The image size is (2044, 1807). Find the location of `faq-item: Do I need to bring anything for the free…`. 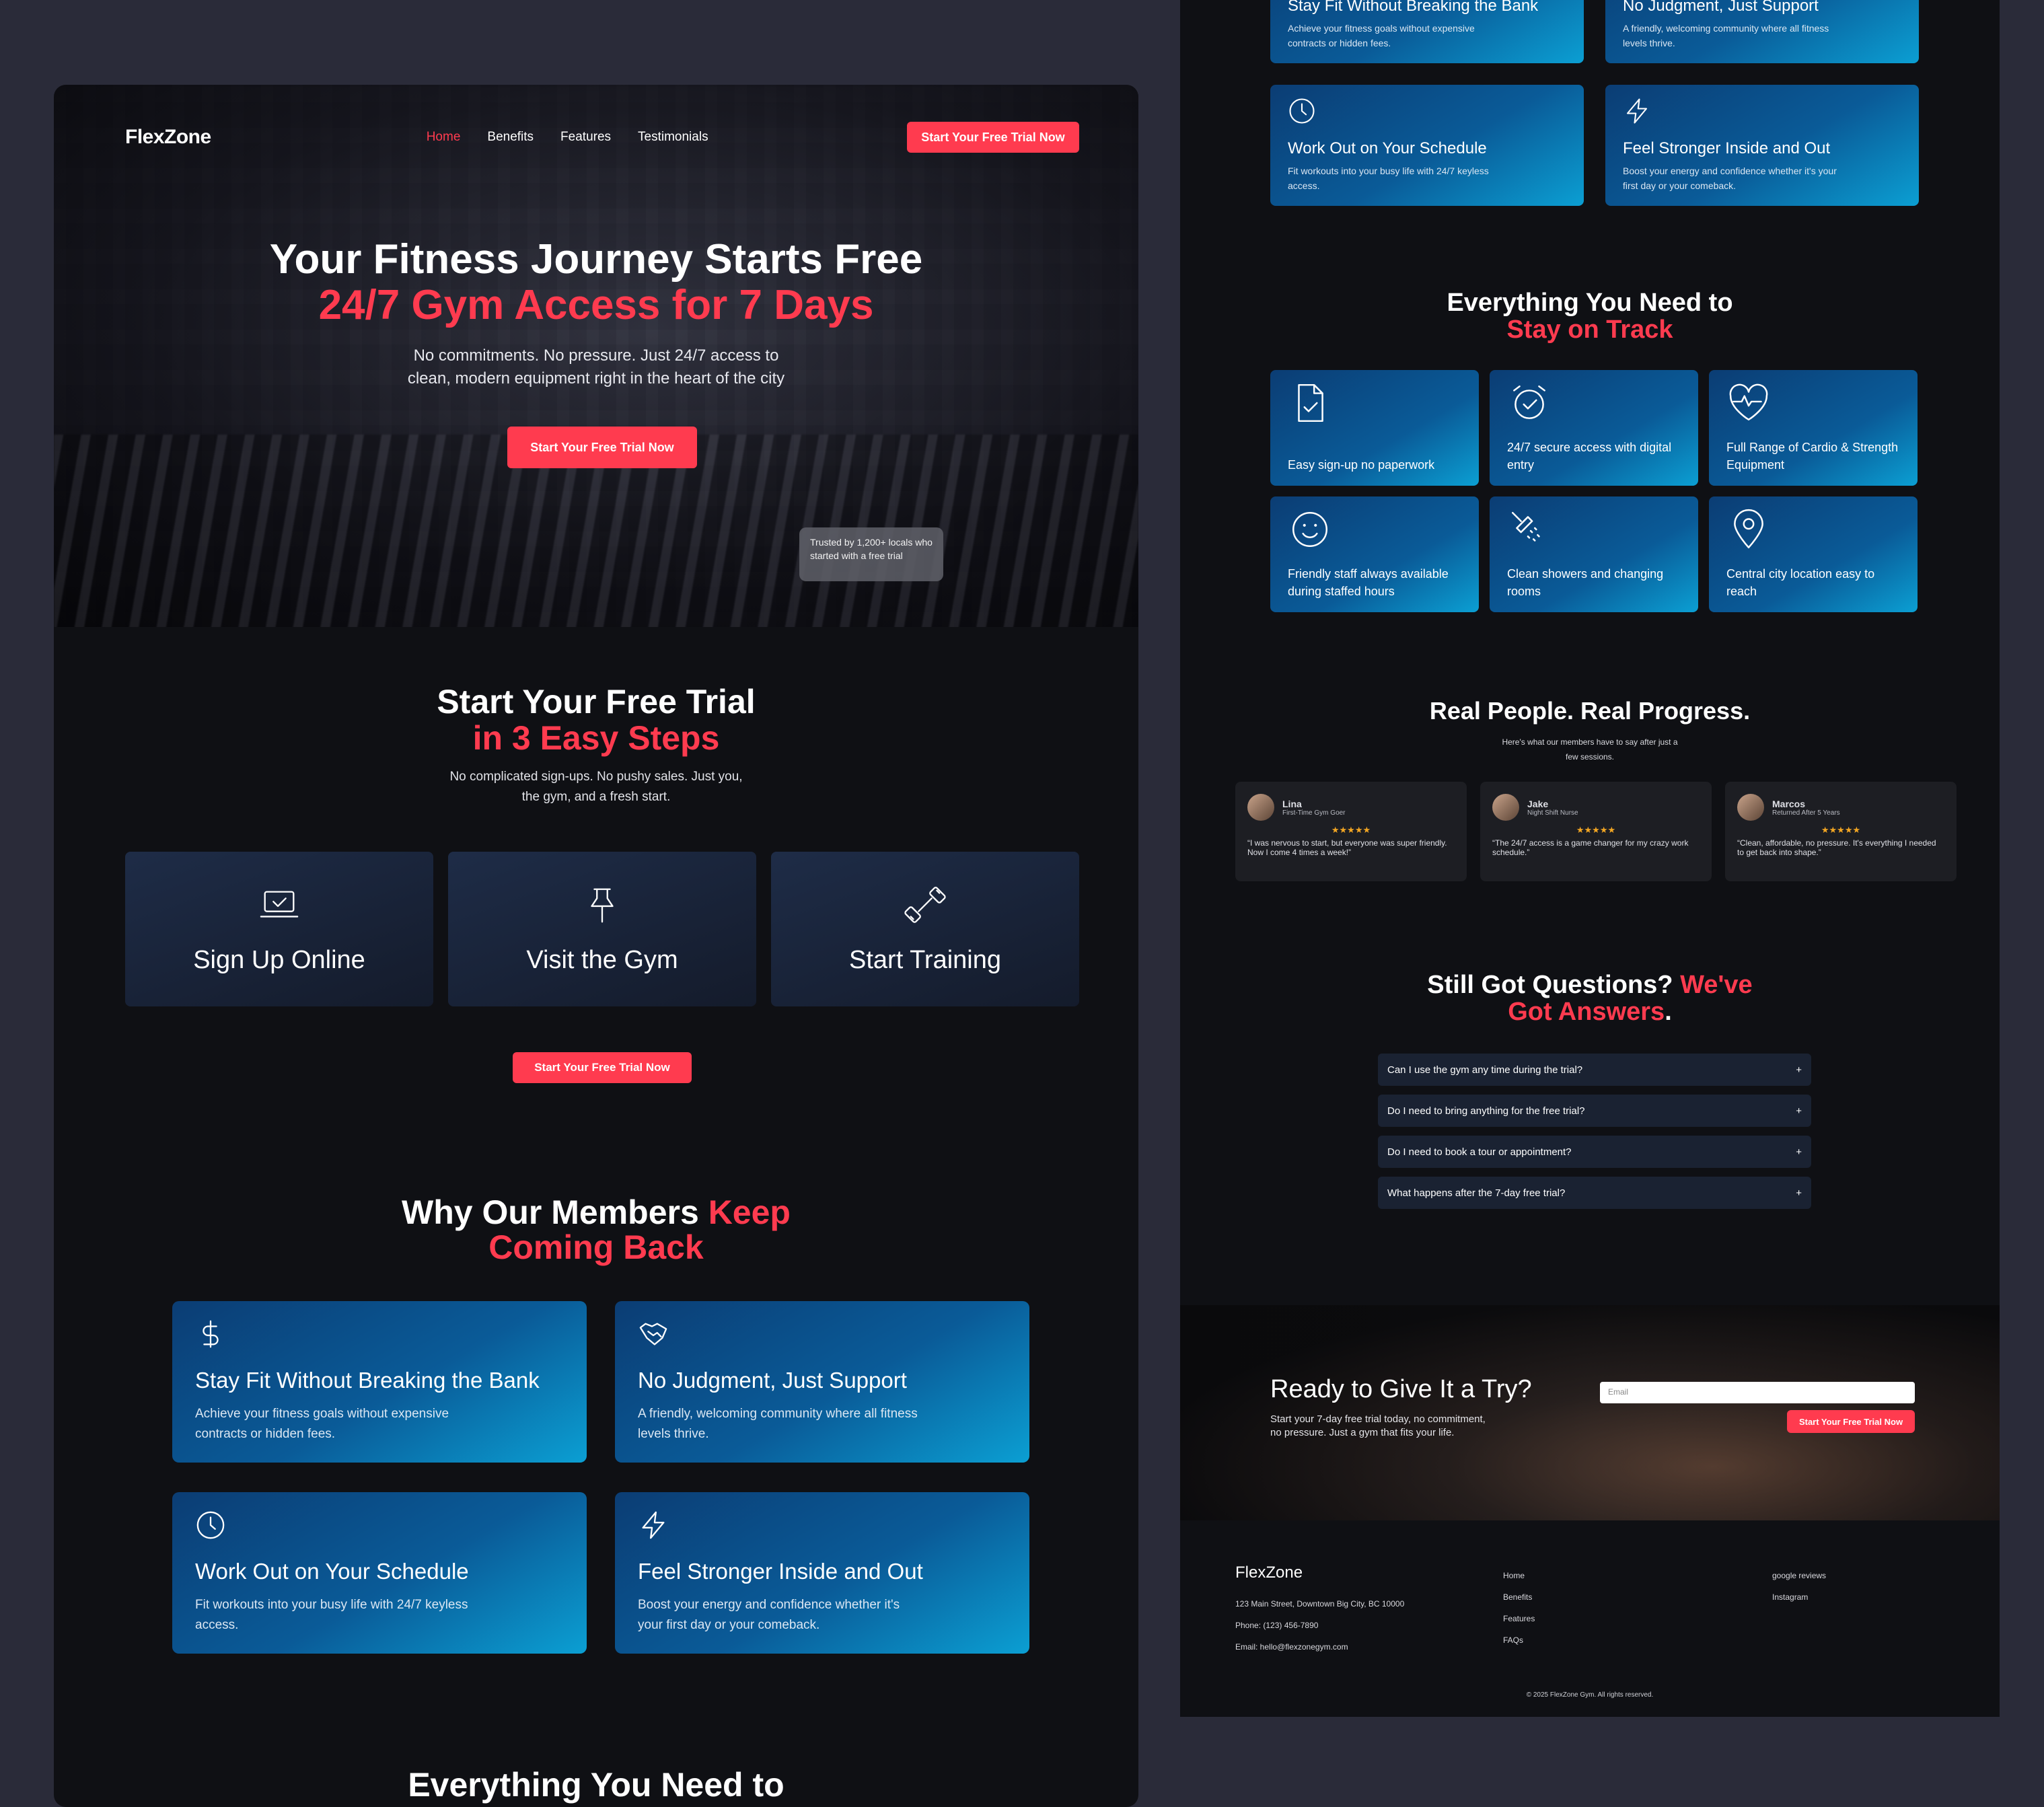

faq-item: Do I need to bring anything for the free… is located at coordinates (1594, 1111).